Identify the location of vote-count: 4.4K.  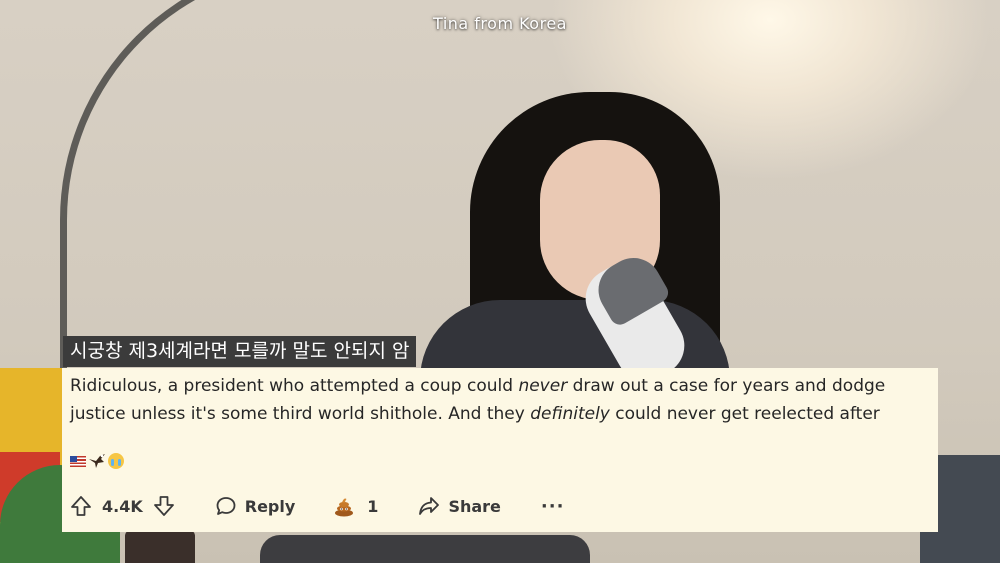
(122, 506).